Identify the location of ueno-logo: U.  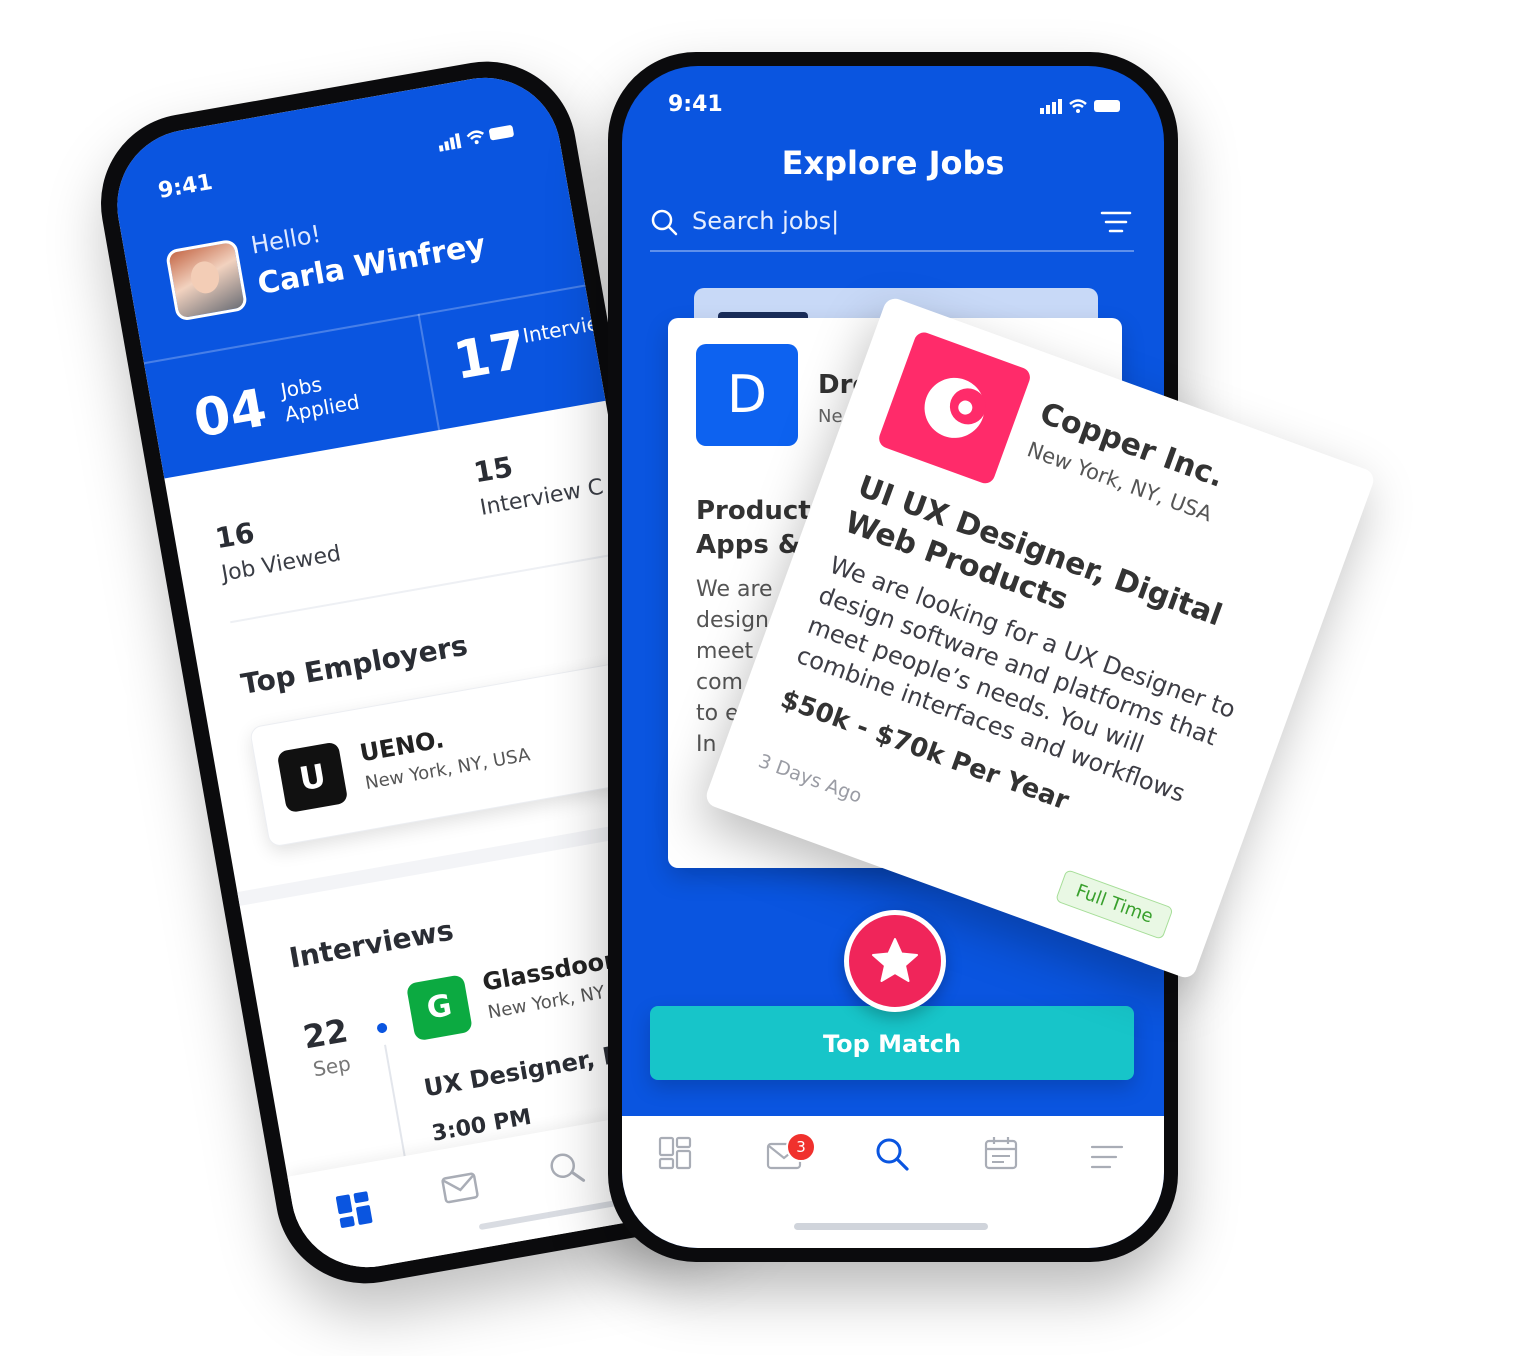
(312, 777).